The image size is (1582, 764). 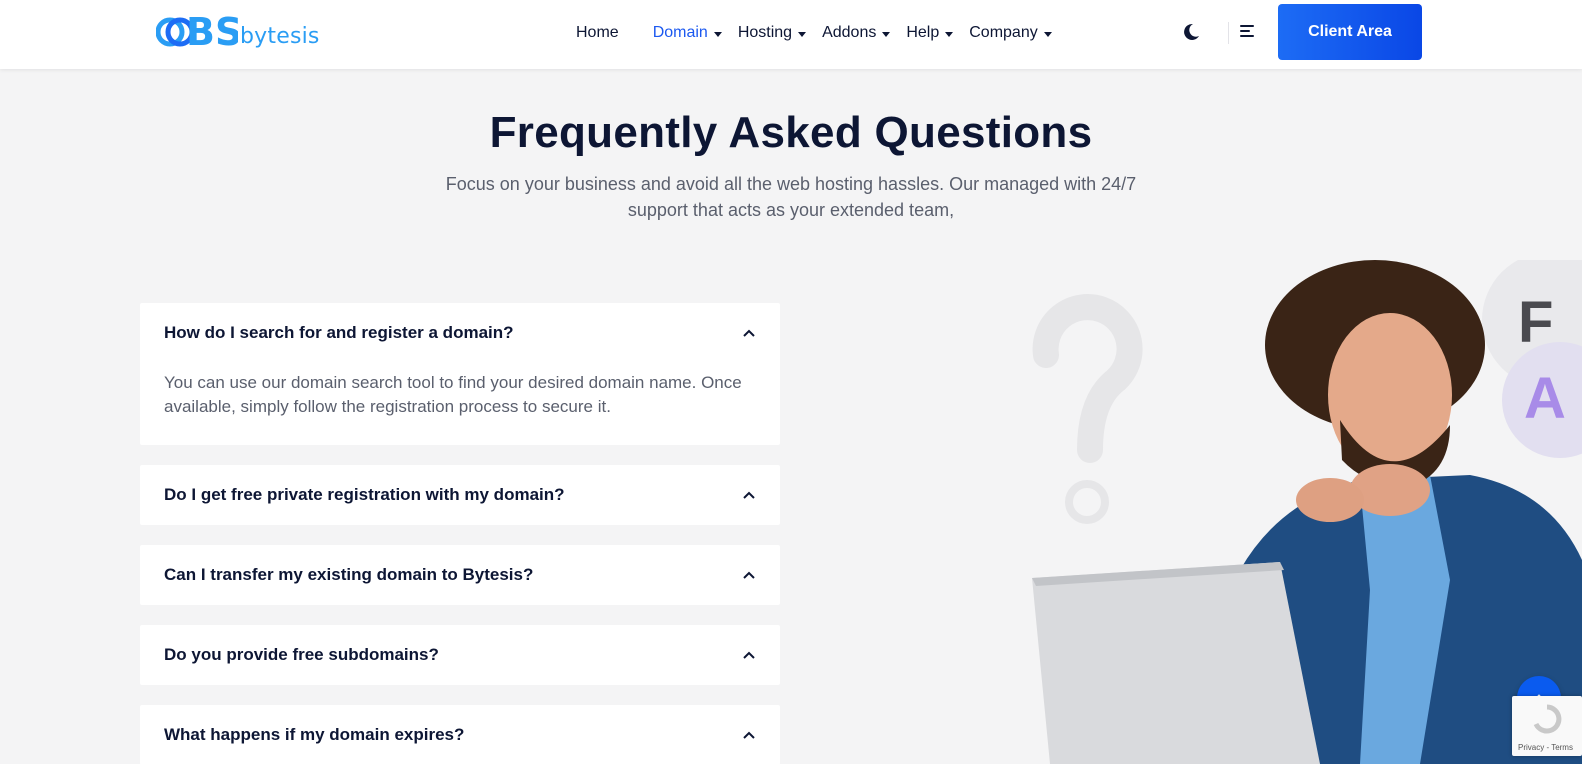 I want to click on logo-letters: BS, so click(x=212, y=32).